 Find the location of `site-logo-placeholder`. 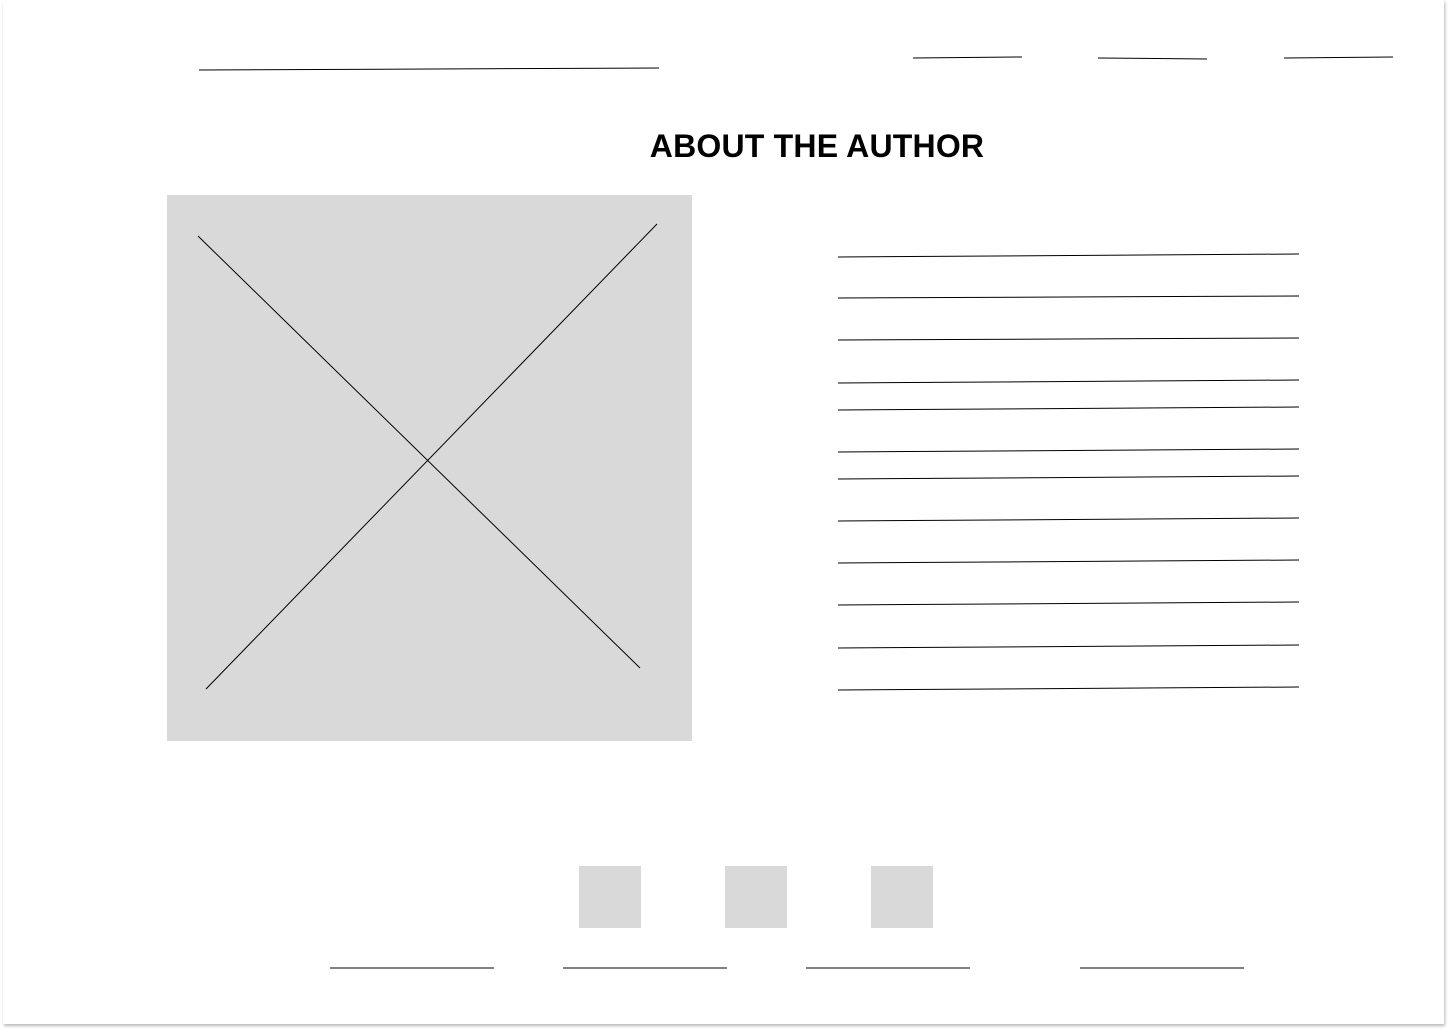

site-logo-placeholder is located at coordinates (431, 69).